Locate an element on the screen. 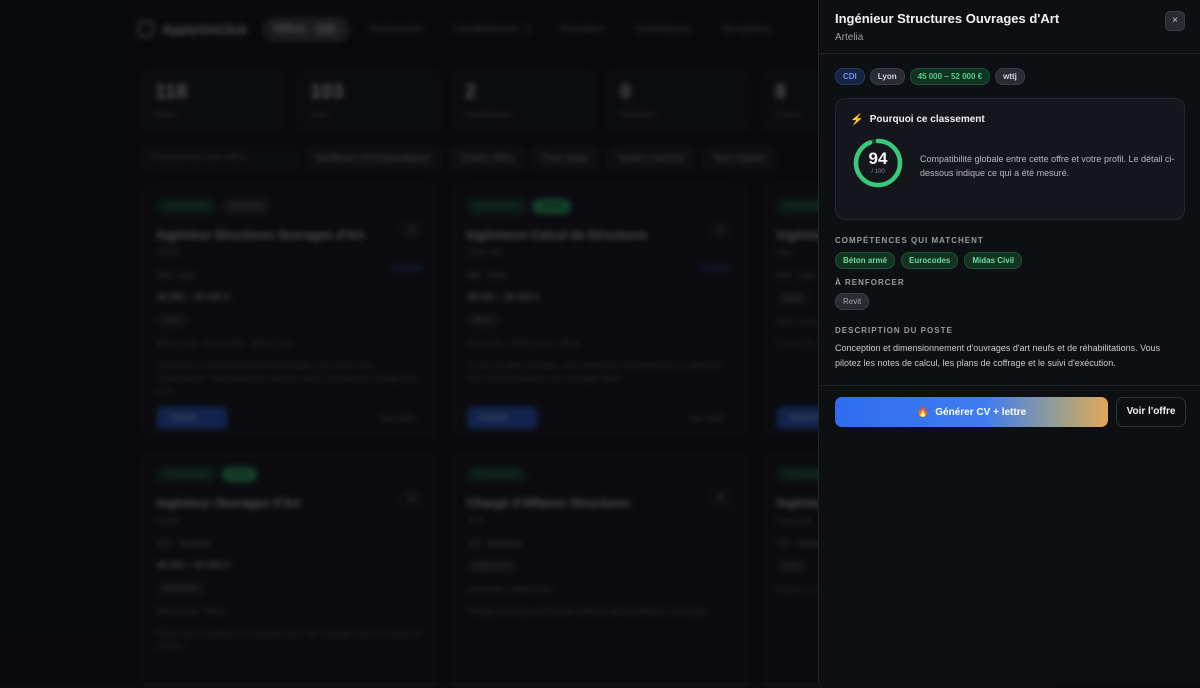  skill-chip: Revit is located at coordinates (852, 301).